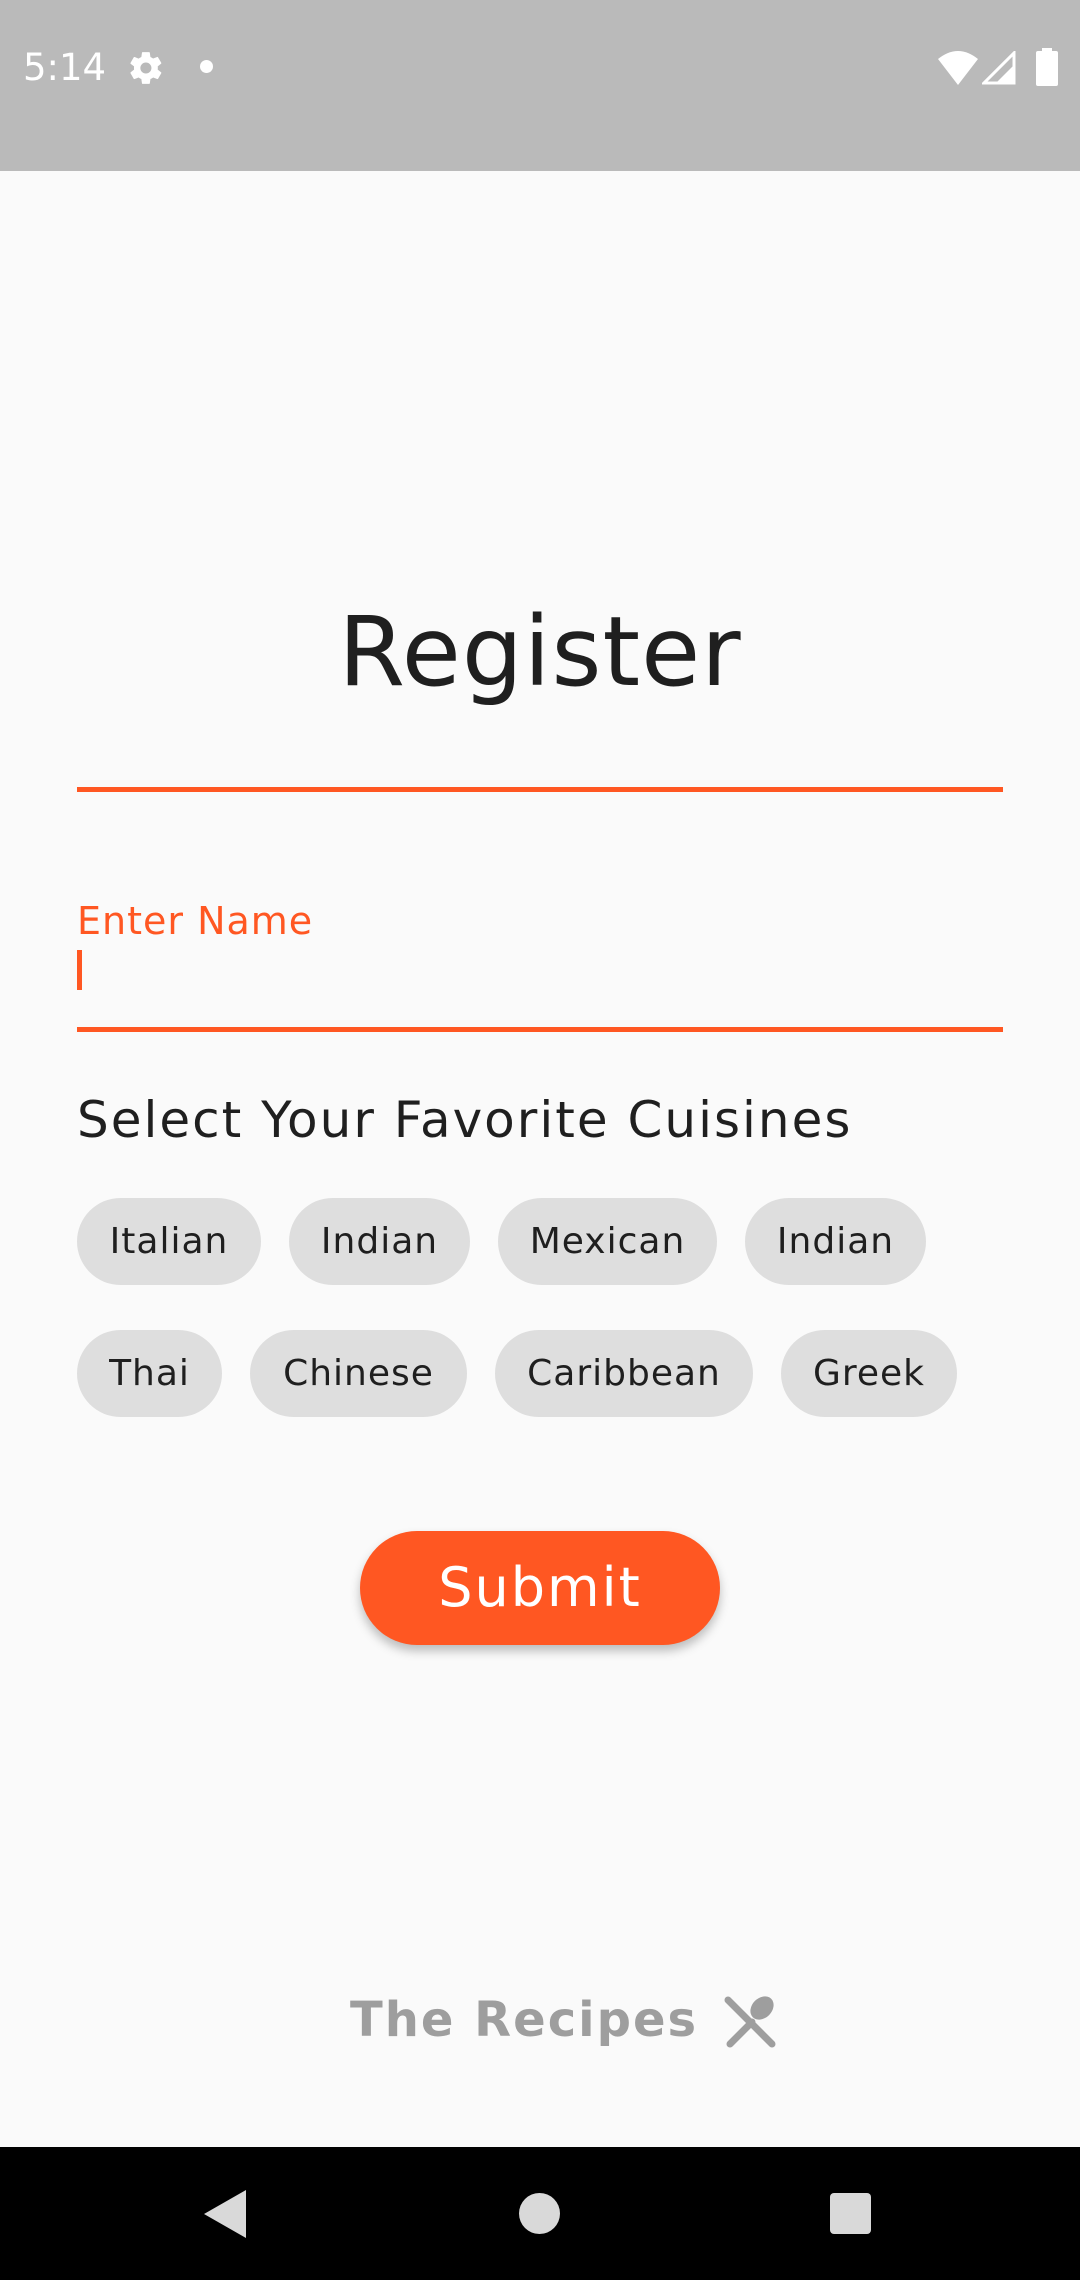 The height and width of the screenshot is (2280, 1080). Describe the element at coordinates (146, 68) in the screenshot. I see `gear-icon` at that location.